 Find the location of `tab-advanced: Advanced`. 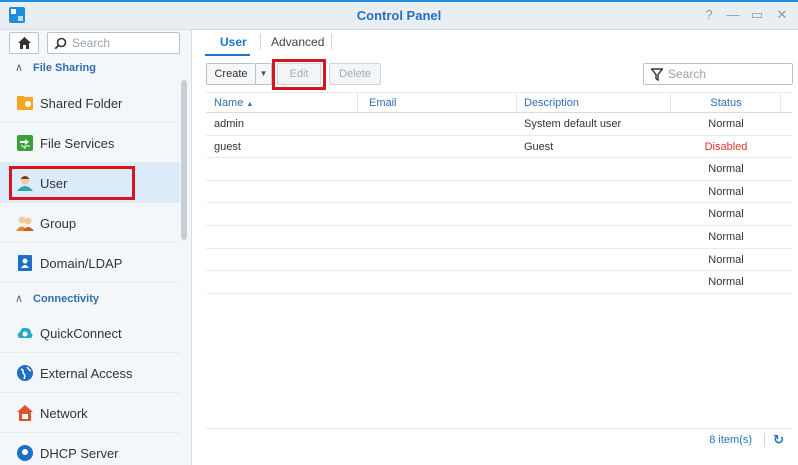

tab-advanced: Advanced is located at coordinates (297, 42).